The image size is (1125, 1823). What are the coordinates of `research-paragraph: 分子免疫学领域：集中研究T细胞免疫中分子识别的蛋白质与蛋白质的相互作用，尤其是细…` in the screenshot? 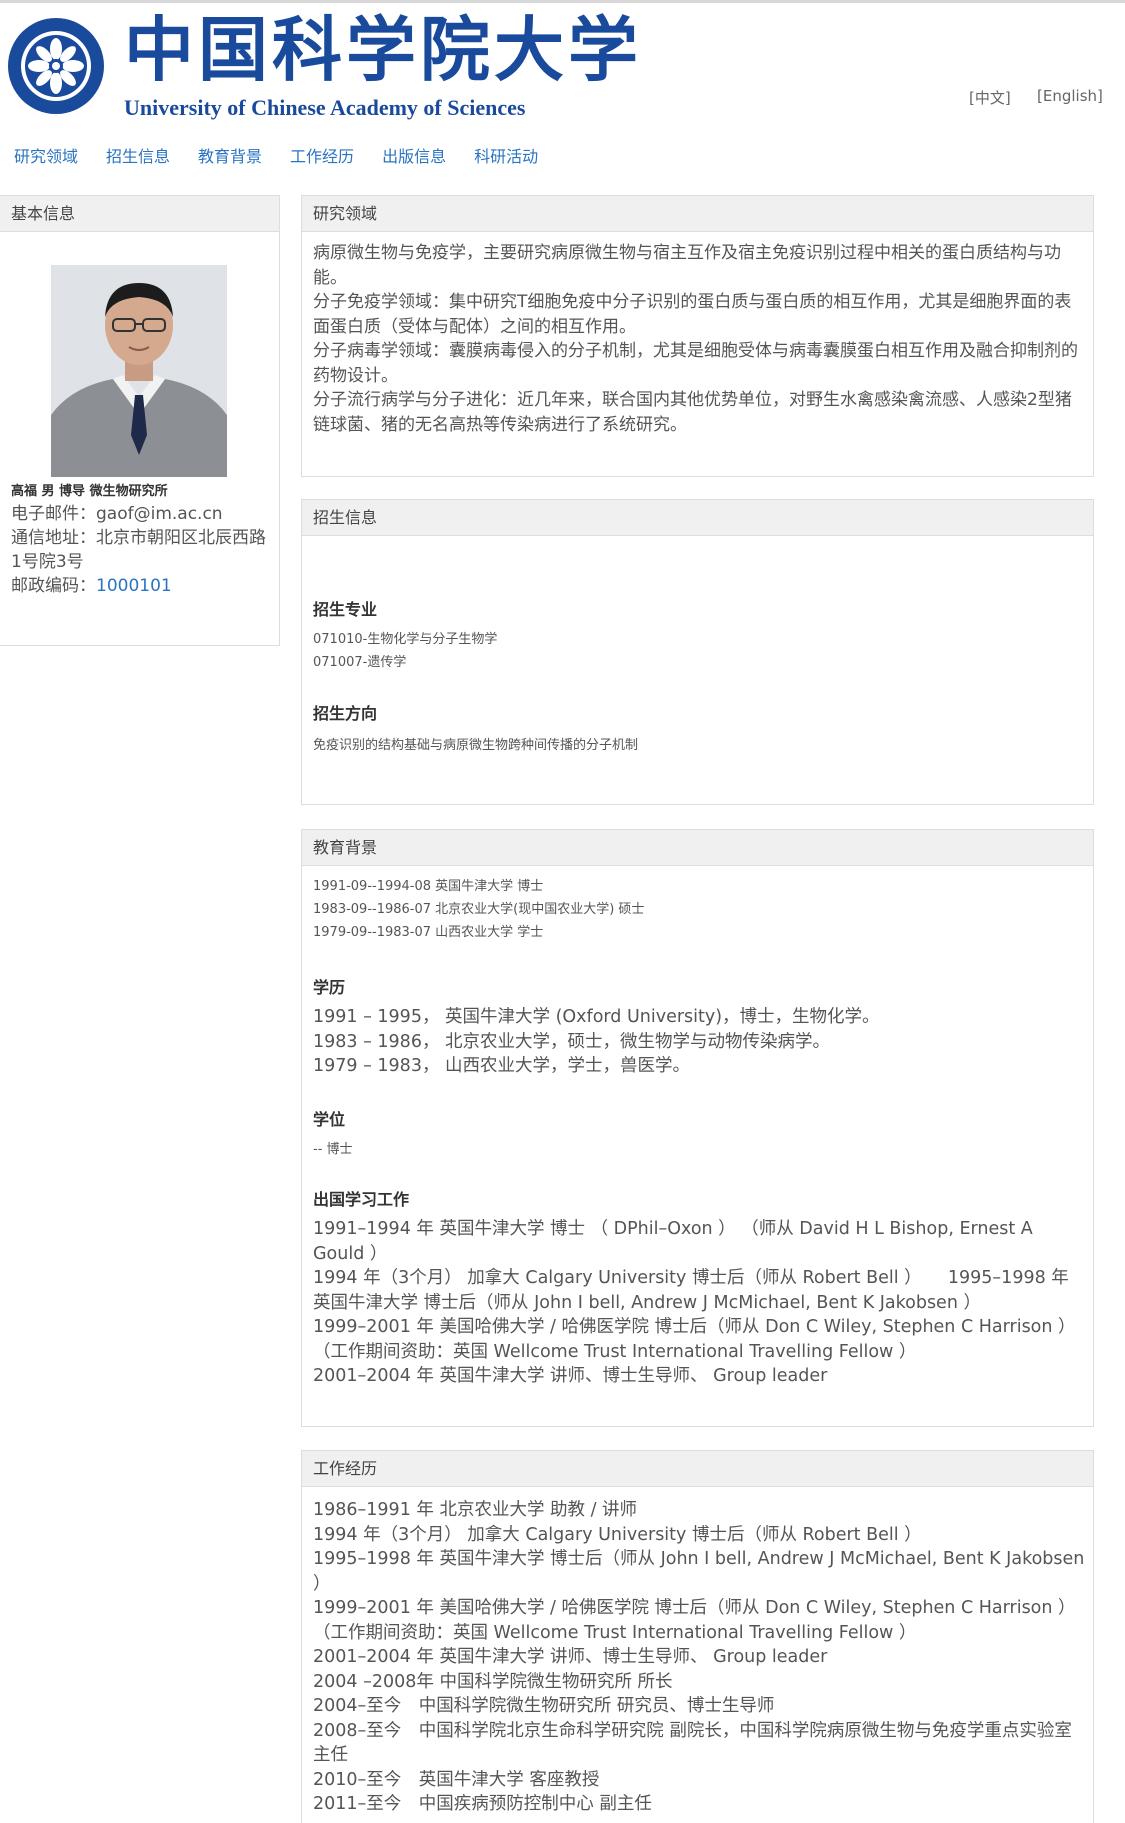 It's located at (692, 314).